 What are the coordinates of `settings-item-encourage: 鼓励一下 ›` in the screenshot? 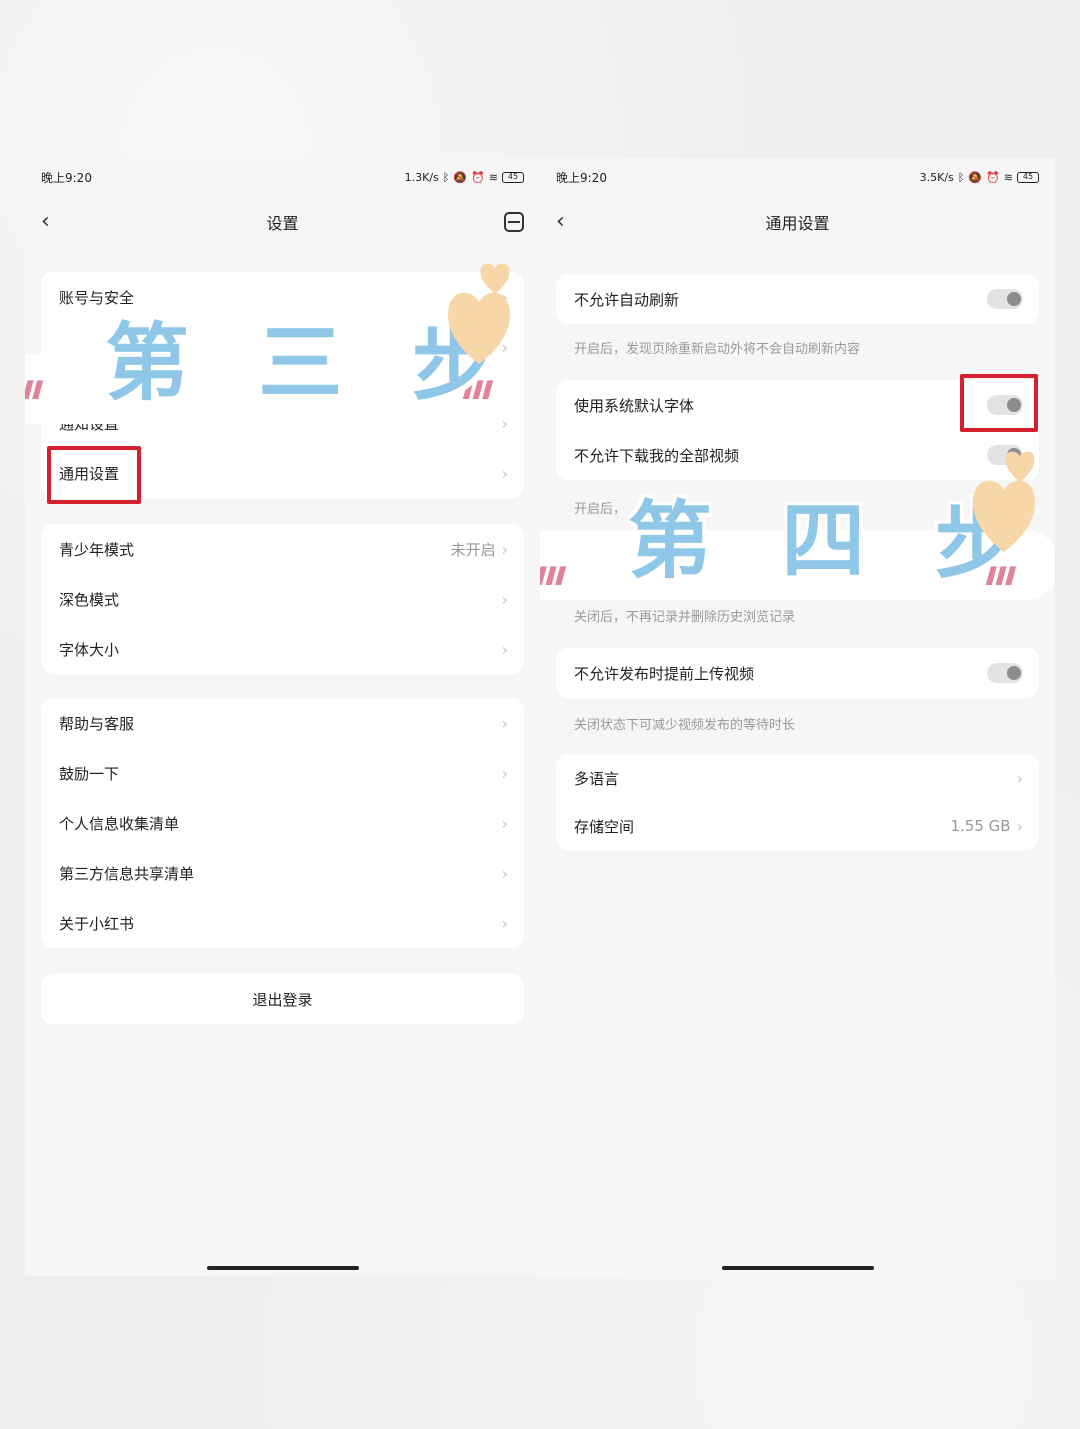 It's located at (282, 773).